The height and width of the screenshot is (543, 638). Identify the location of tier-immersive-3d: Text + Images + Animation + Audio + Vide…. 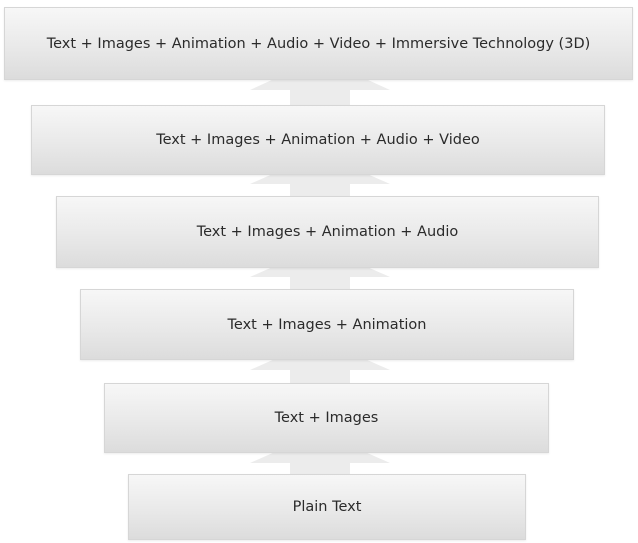
(318, 43).